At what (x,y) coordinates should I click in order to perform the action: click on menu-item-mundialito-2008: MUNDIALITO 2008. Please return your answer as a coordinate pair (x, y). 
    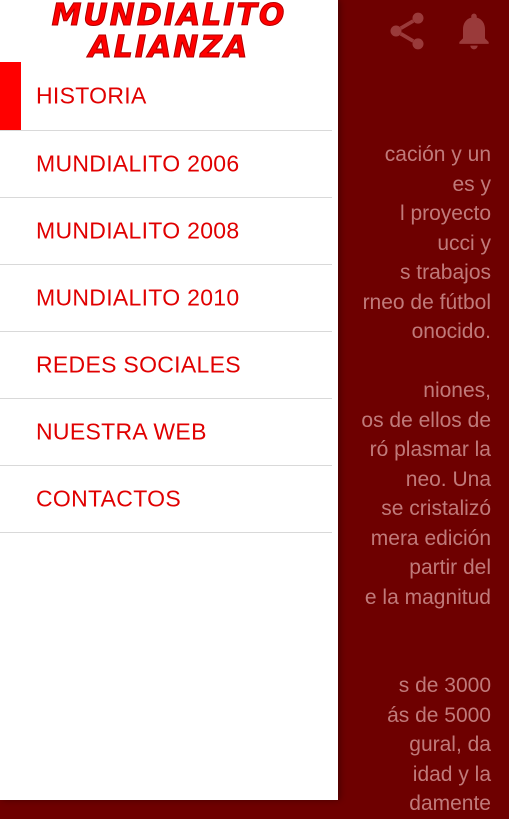
    Looking at the image, I should click on (166, 231).